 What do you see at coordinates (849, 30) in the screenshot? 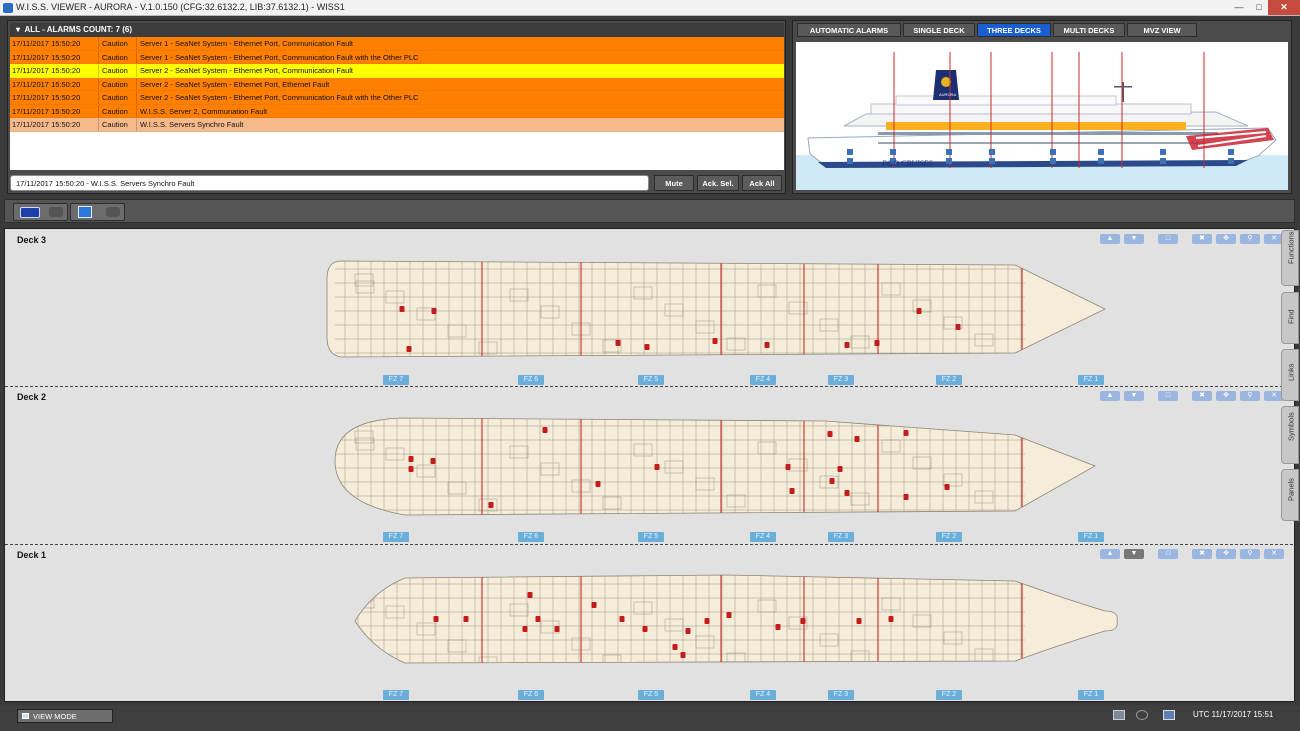
I see `tab-automatic-alarms: AUTOMATIC ALARMS` at bounding box center [849, 30].